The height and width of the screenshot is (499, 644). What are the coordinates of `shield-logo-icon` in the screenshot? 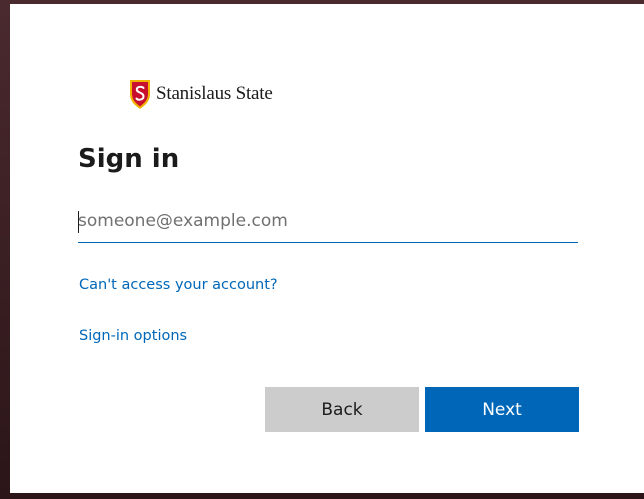 It's located at (140, 94).